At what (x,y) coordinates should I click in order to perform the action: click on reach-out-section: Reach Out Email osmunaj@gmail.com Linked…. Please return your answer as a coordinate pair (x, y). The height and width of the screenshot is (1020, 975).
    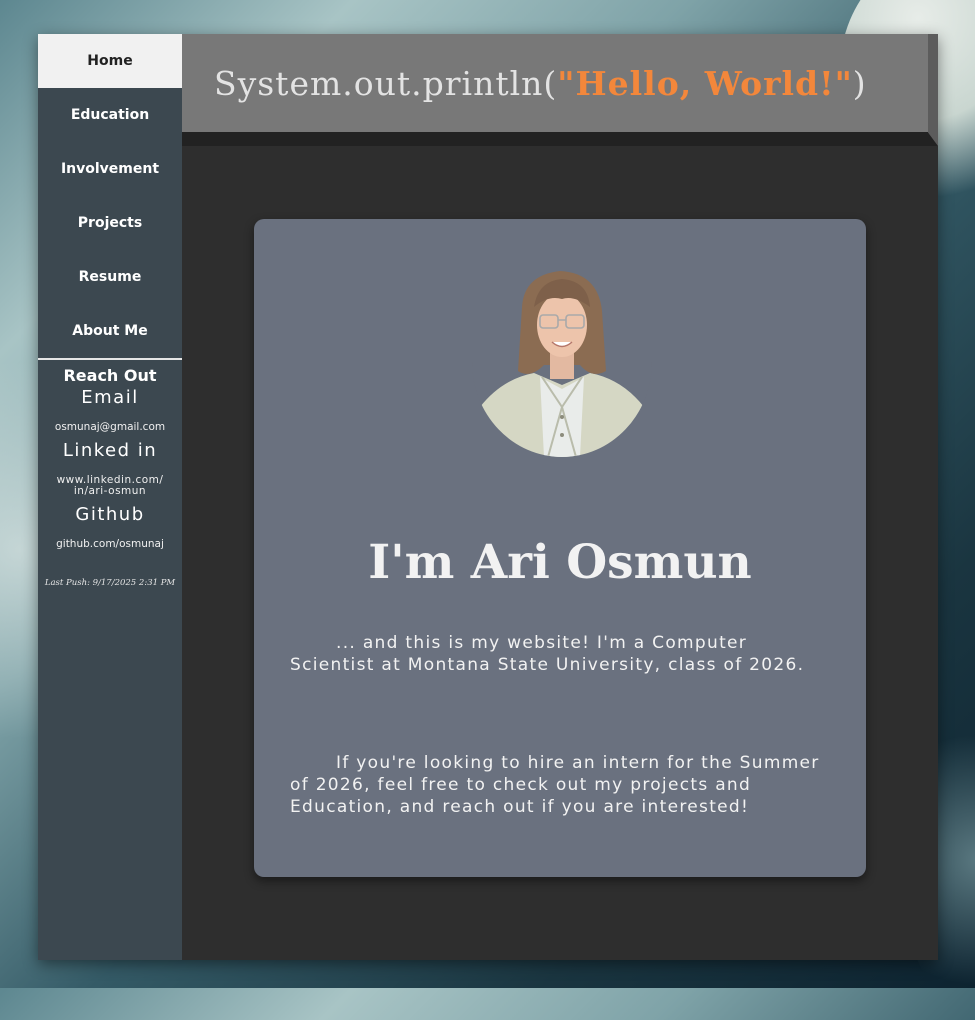
    Looking at the image, I should click on (110, 455).